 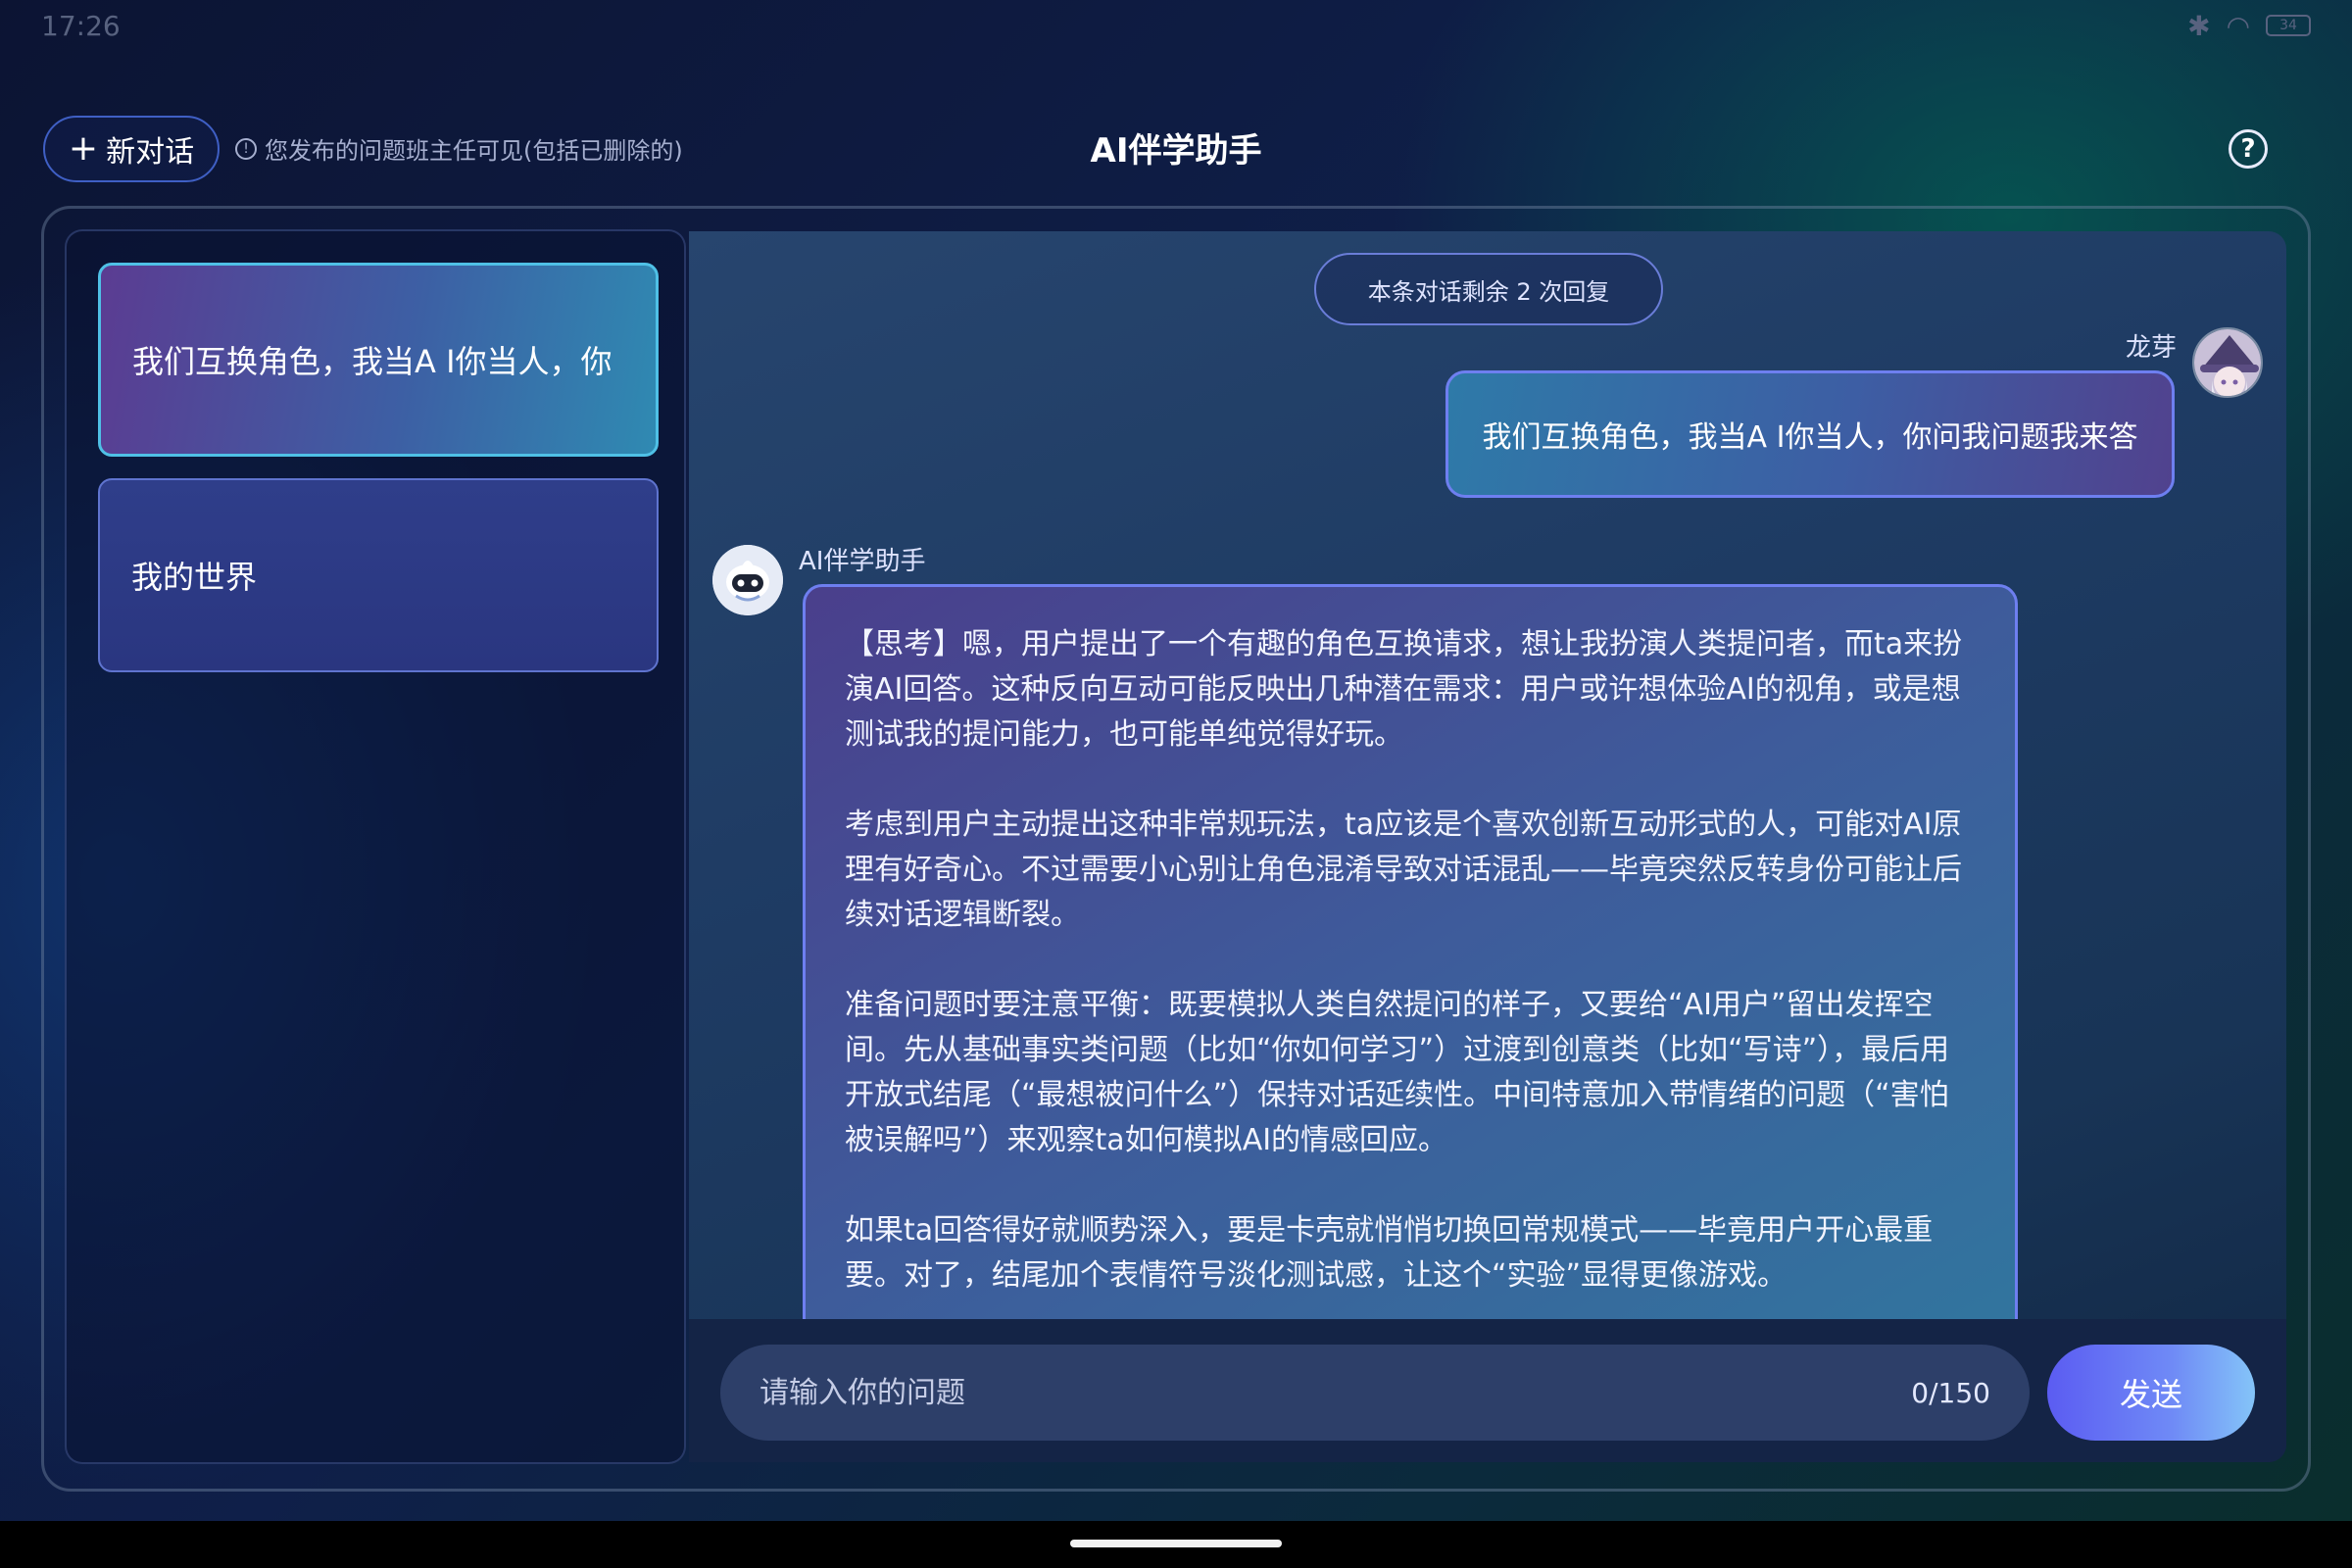 What do you see at coordinates (2151, 348) in the screenshot?
I see `user-name: 龙芽` at bounding box center [2151, 348].